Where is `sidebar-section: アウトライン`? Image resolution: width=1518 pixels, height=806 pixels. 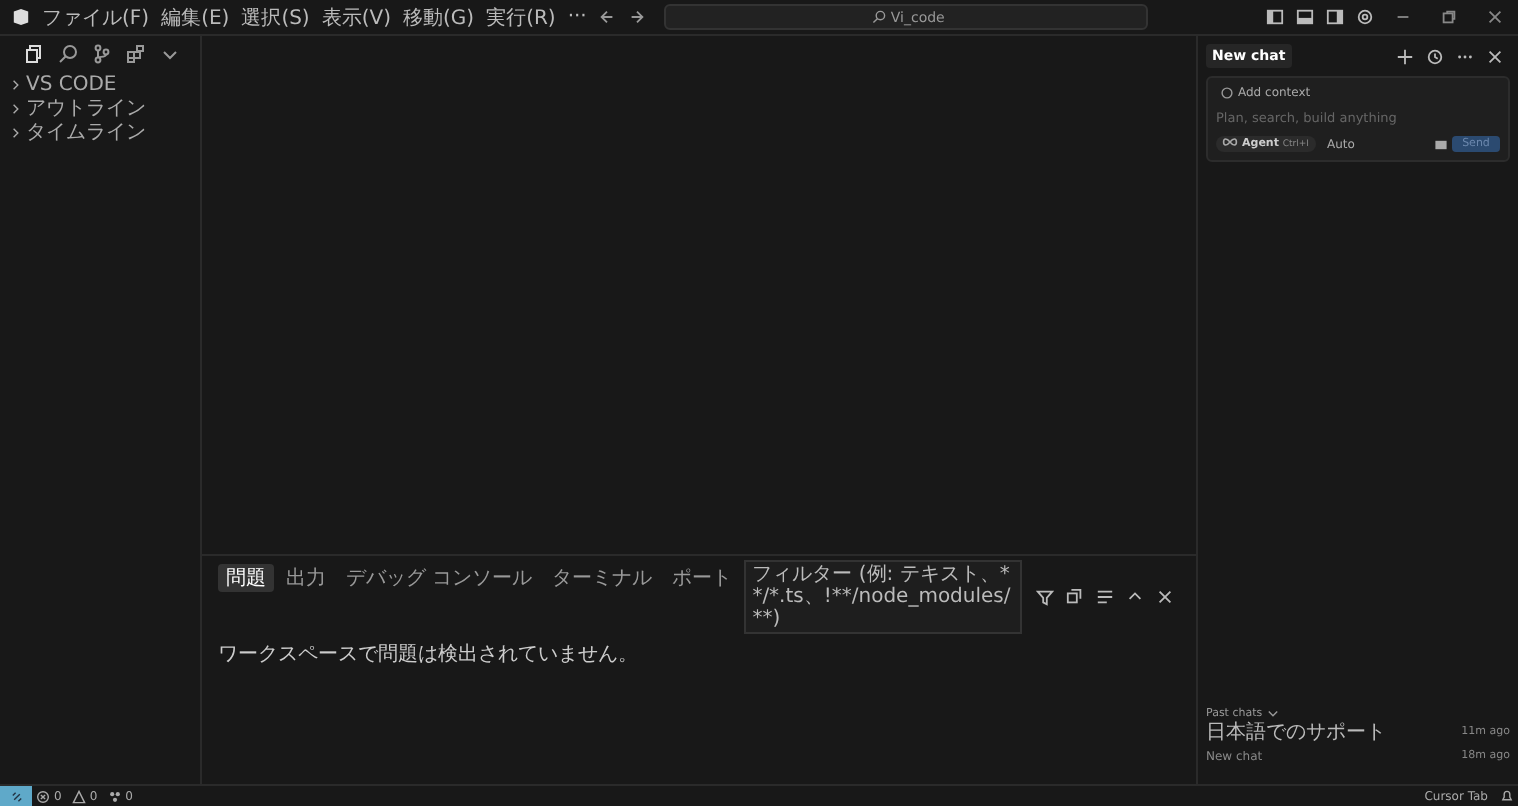 sidebar-section: アウトライン is located at coordinates (100, 108).